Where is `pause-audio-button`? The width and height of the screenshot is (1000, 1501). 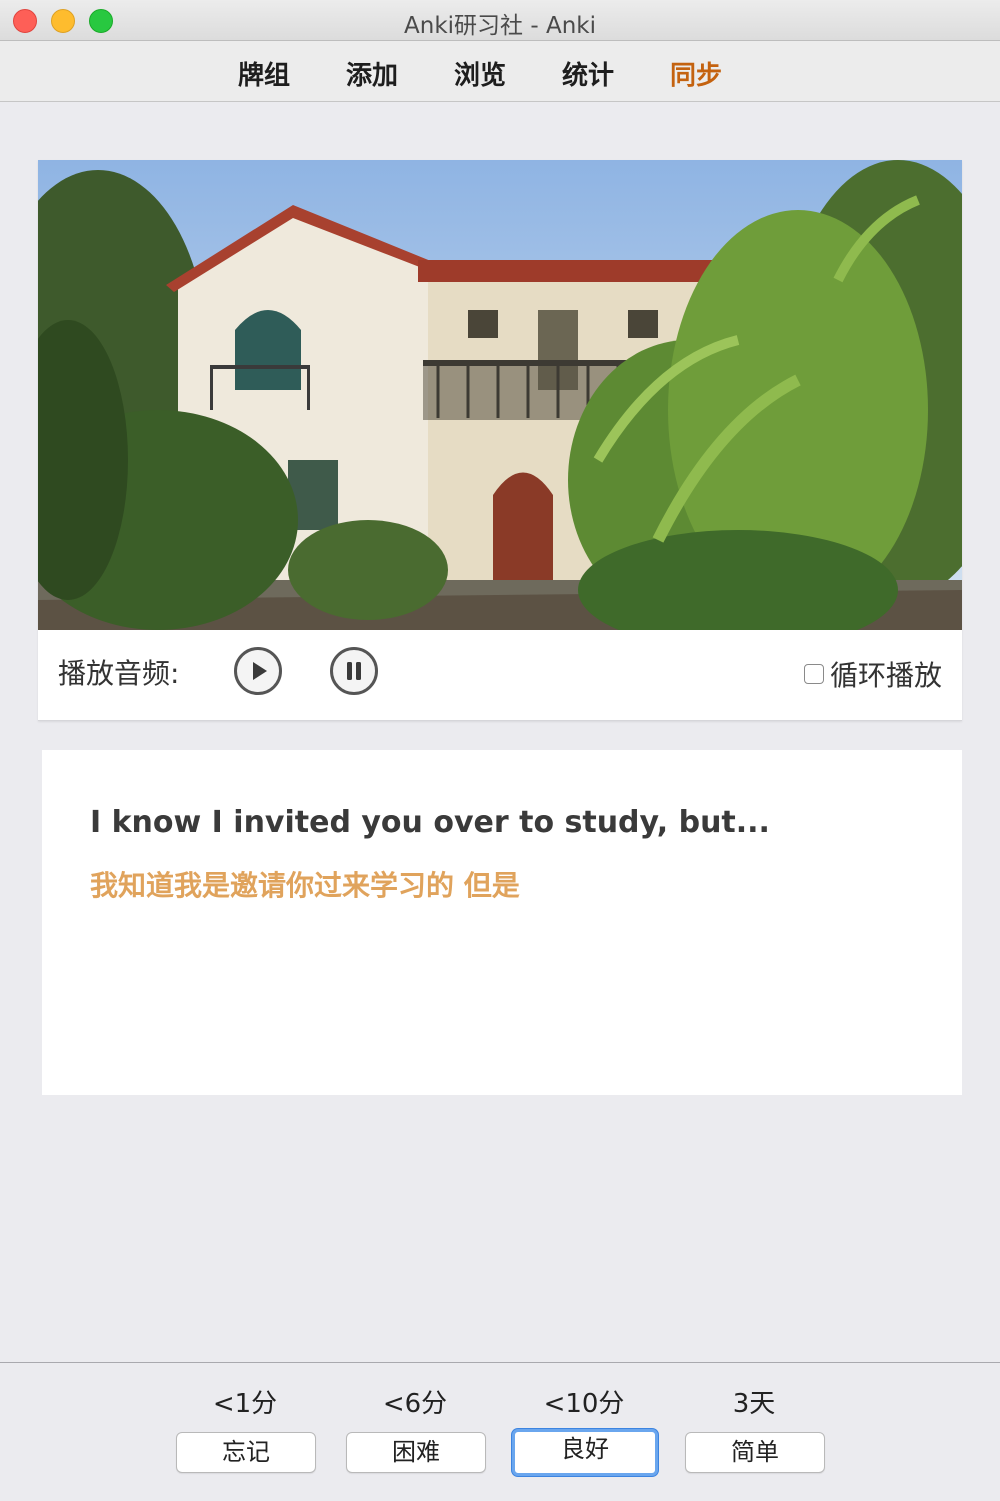 pause-audio-button is located at coordinates (354, 671).